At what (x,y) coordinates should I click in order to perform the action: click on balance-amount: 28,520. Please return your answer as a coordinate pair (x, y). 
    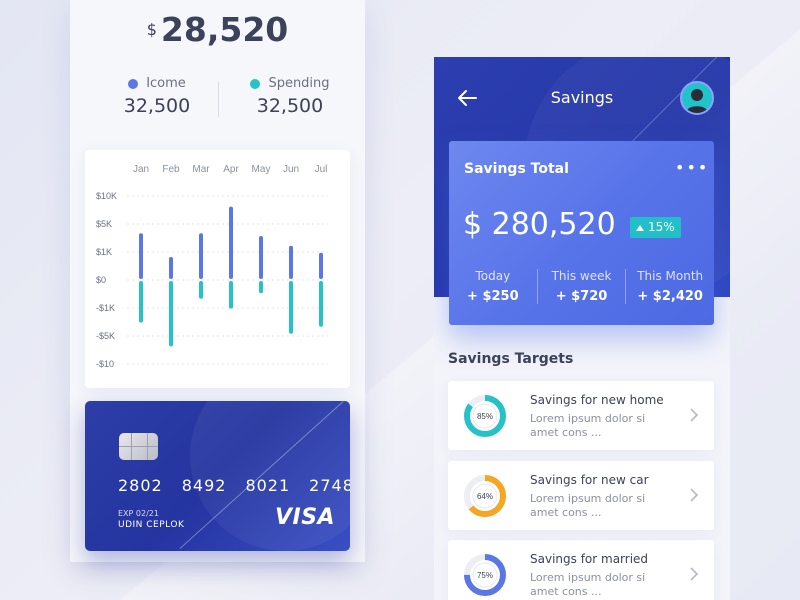
    Looking at the image, I should click on (224, 29).